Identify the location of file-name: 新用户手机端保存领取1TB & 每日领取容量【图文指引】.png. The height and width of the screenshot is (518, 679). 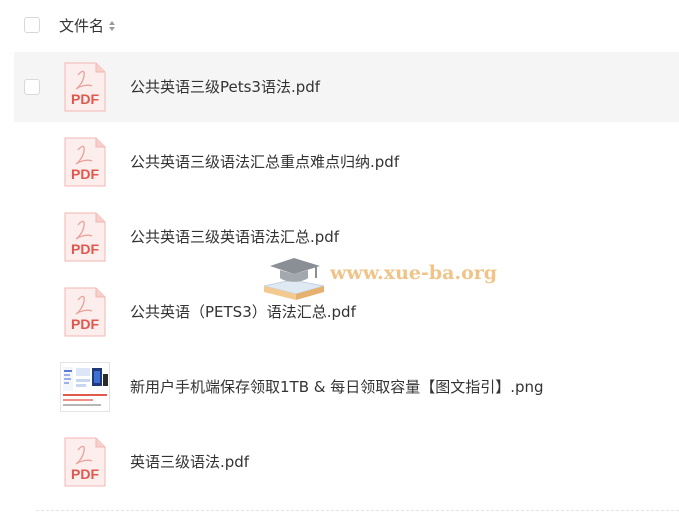
(337, 387).